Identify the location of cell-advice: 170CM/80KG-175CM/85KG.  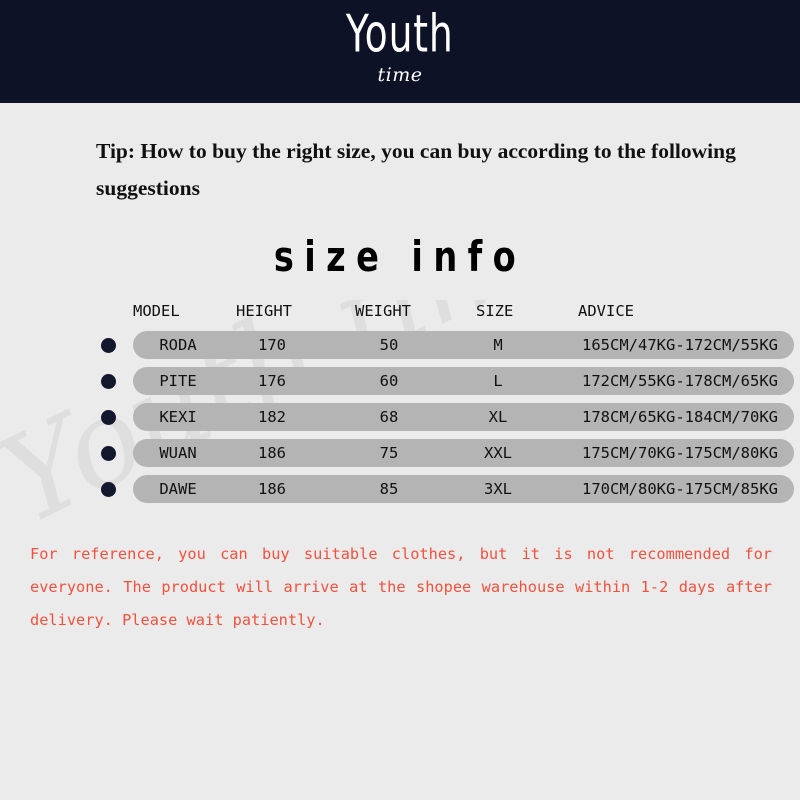
(680, 489).